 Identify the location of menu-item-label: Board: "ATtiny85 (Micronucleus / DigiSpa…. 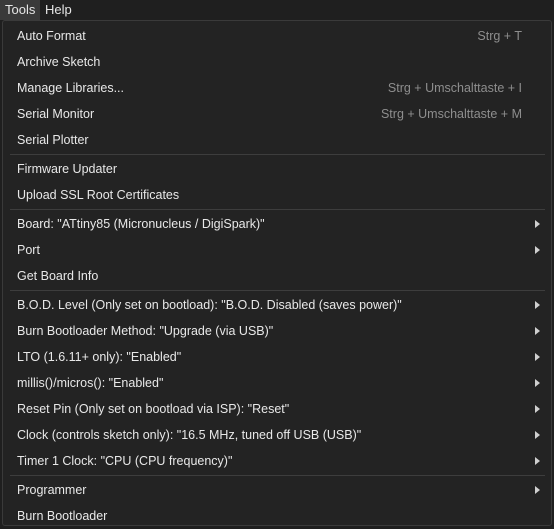
(141, 224).